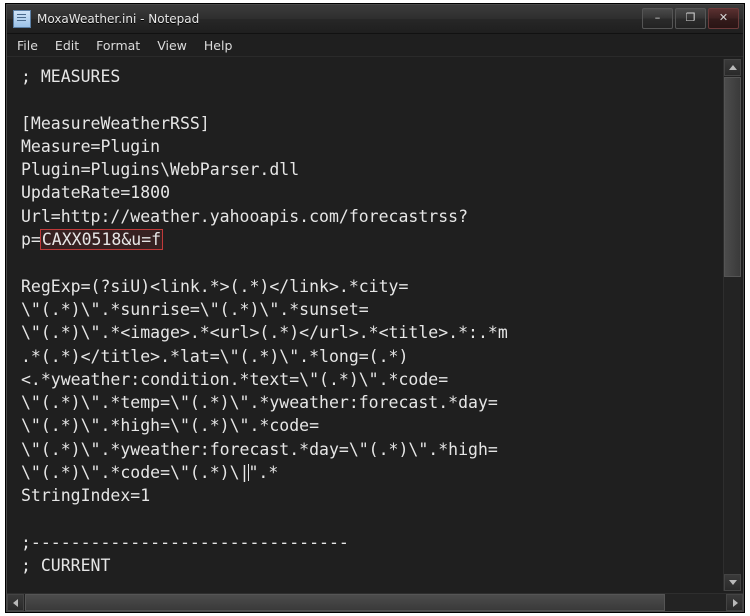 The image size is (750, 616). What do you see at coordinates (215, 286) in the screenshot?
I see `editor-line: RegExp=(?siU)<link.*>(.*)</link>.*city=` at bounding box center [215, 286].